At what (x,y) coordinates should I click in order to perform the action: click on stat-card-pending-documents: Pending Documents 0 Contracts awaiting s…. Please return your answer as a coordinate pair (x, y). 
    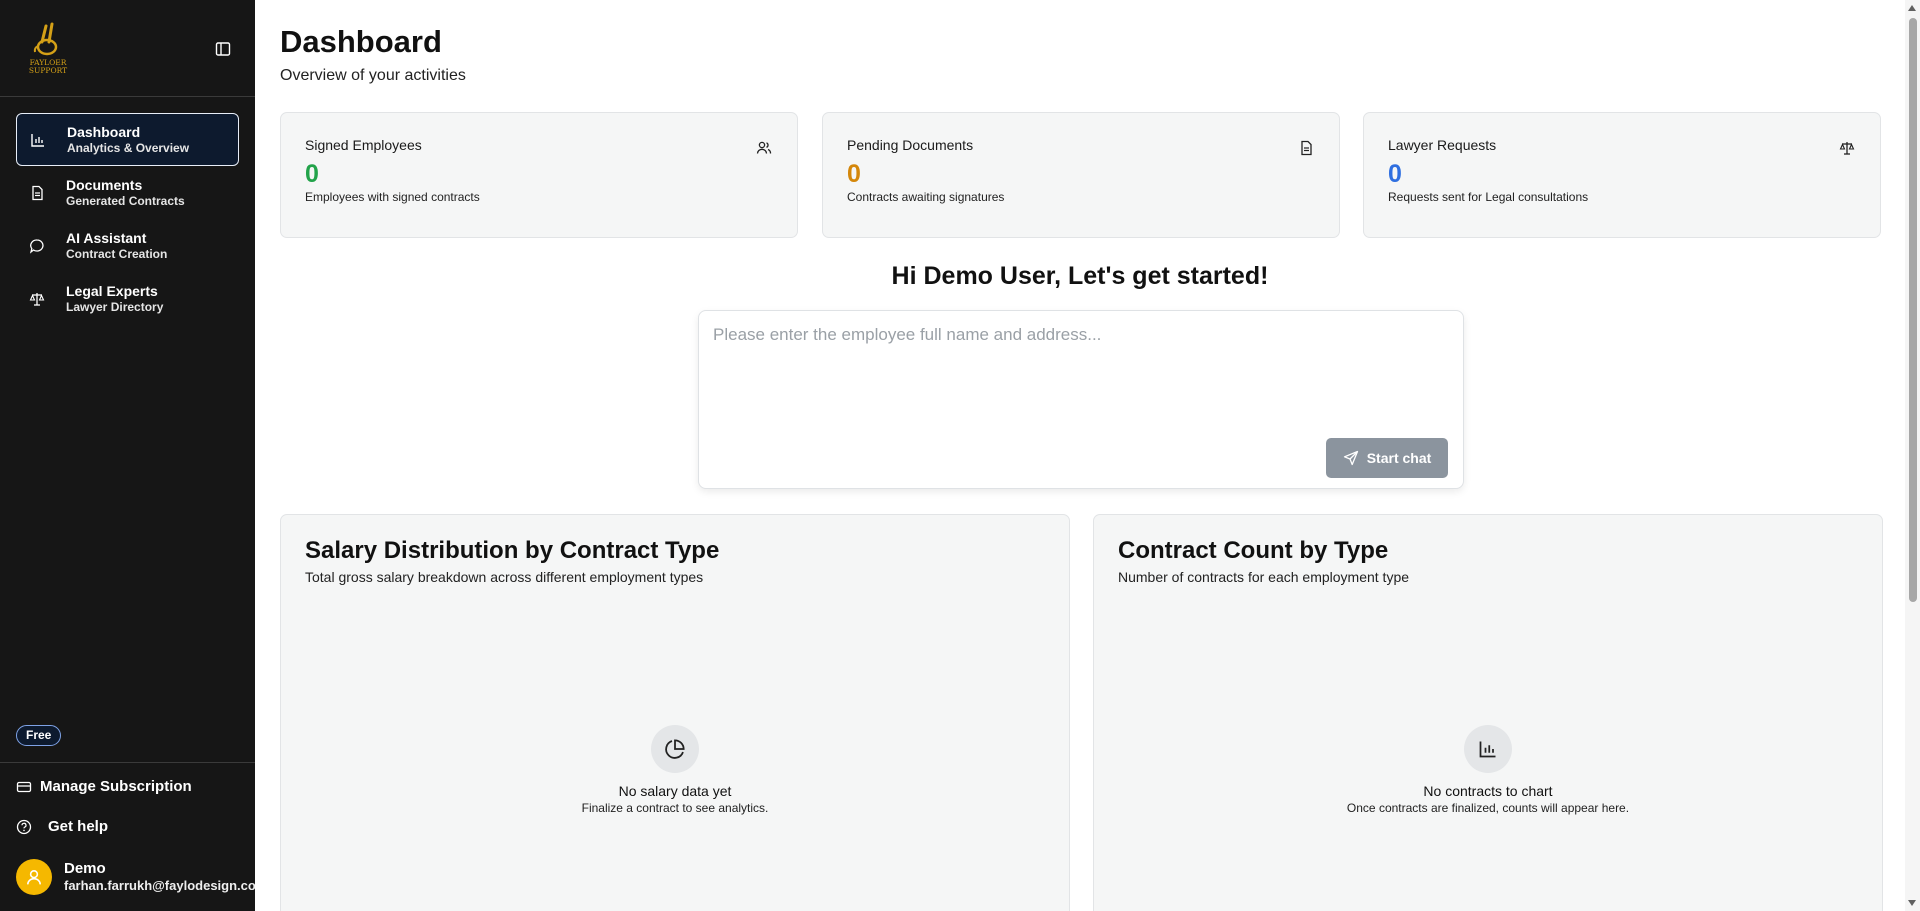
    Looking at the image, I should click on (1081, 175).